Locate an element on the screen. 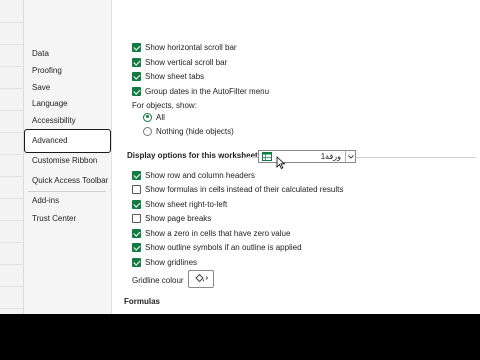 The width and height of the screenshot is (480, 360). mouse-cursor-icon is located at coordinates (281, 163).